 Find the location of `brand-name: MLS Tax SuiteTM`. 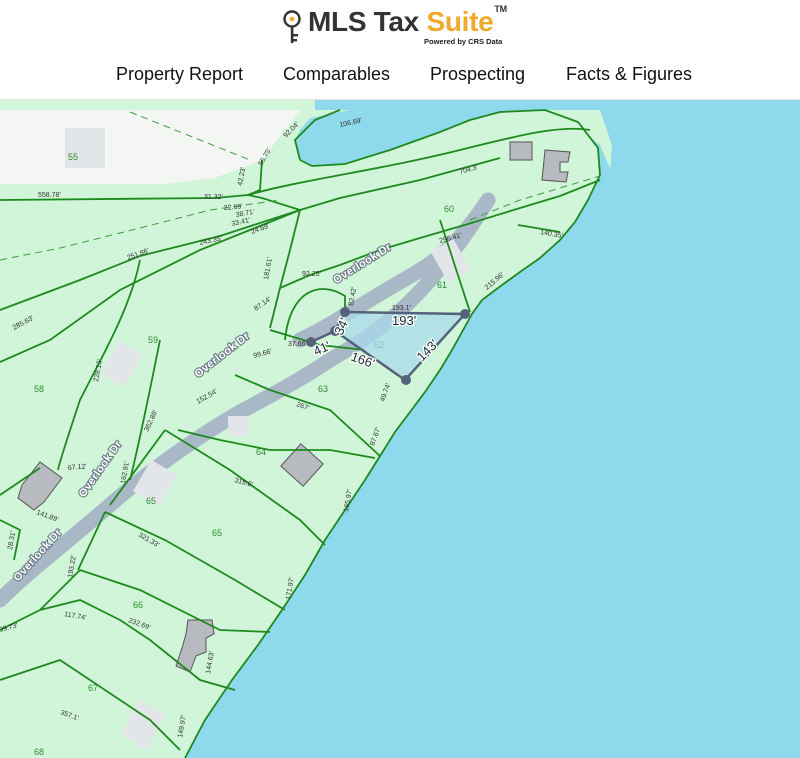

brand-name: MLS Tax SuiteTM is located at coordinates (407, 21).